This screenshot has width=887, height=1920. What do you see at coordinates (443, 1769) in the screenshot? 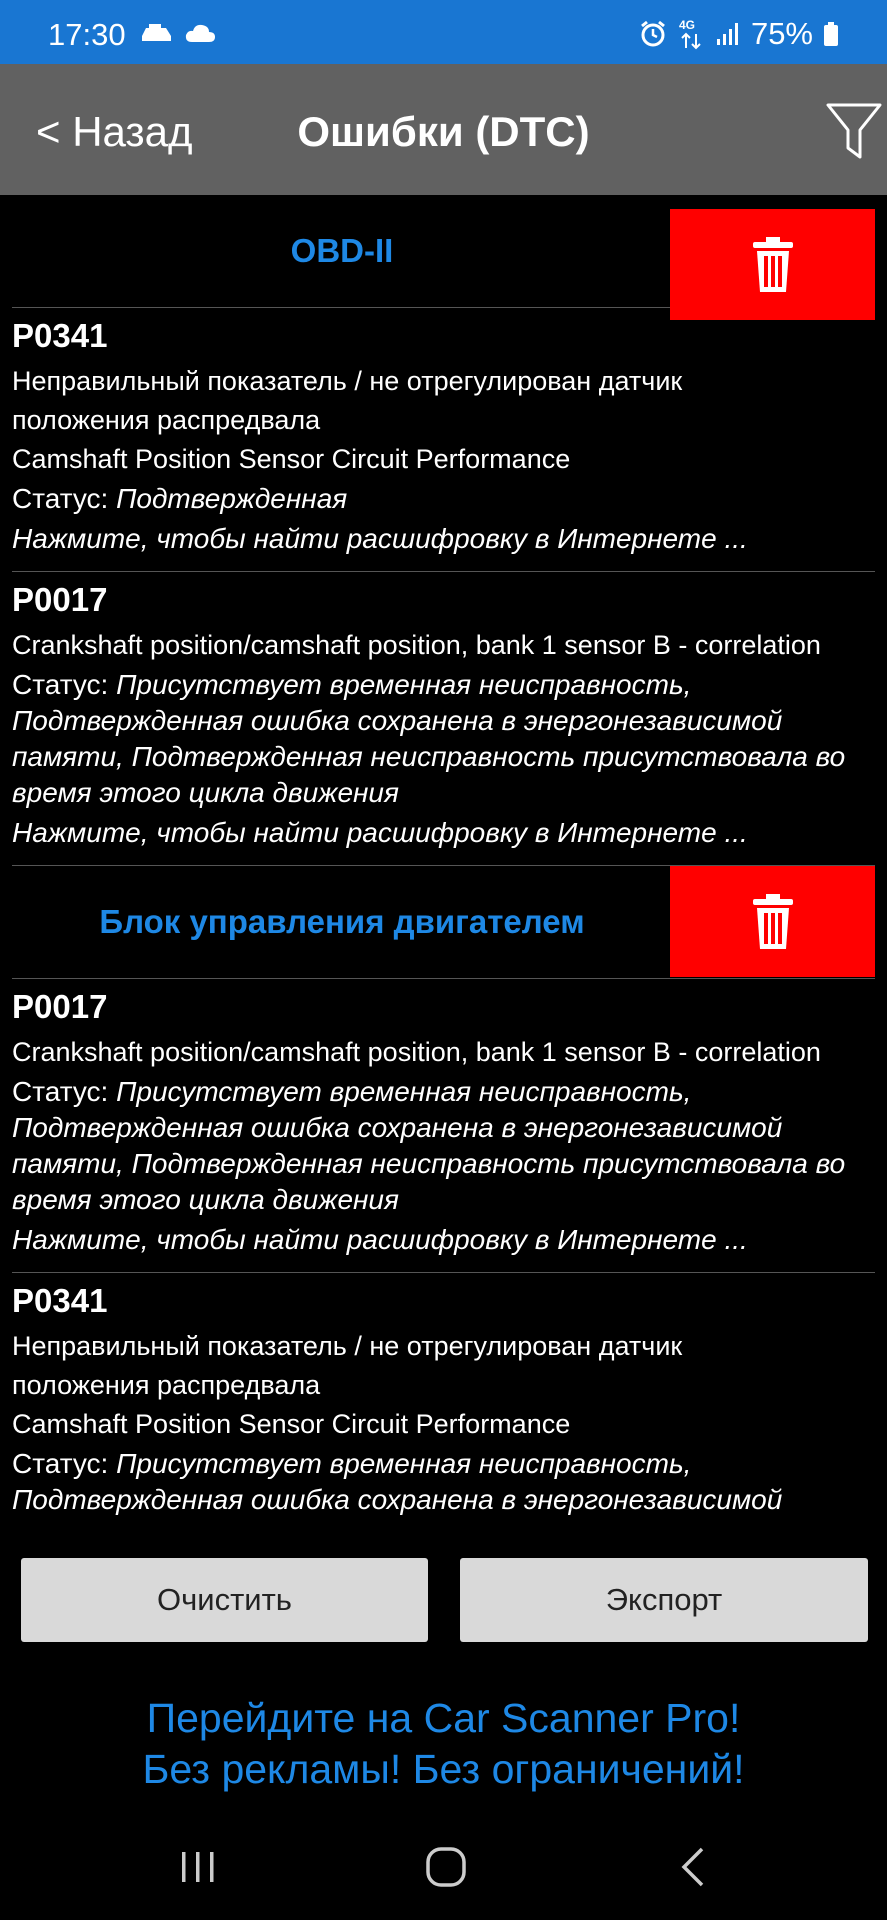
I see `promo-line-2: Без рекламы! Без ограничений!` at bounding box center [443, 1769].